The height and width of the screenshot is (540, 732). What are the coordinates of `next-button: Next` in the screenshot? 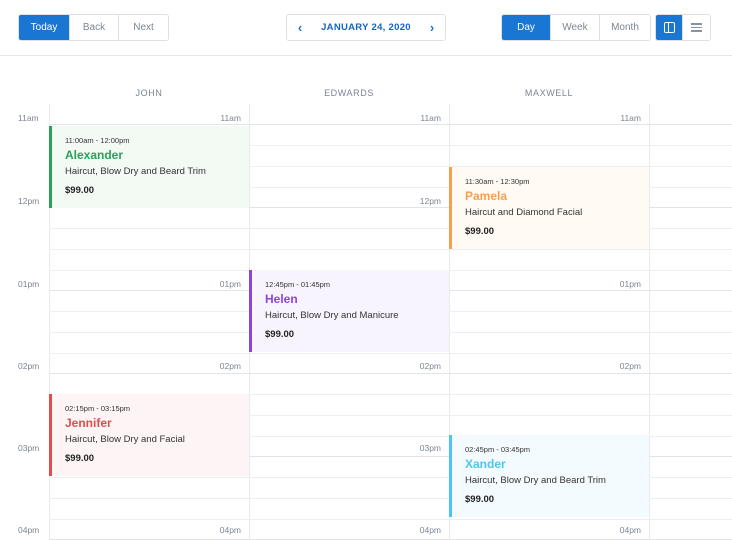 It's located at (143, 27).